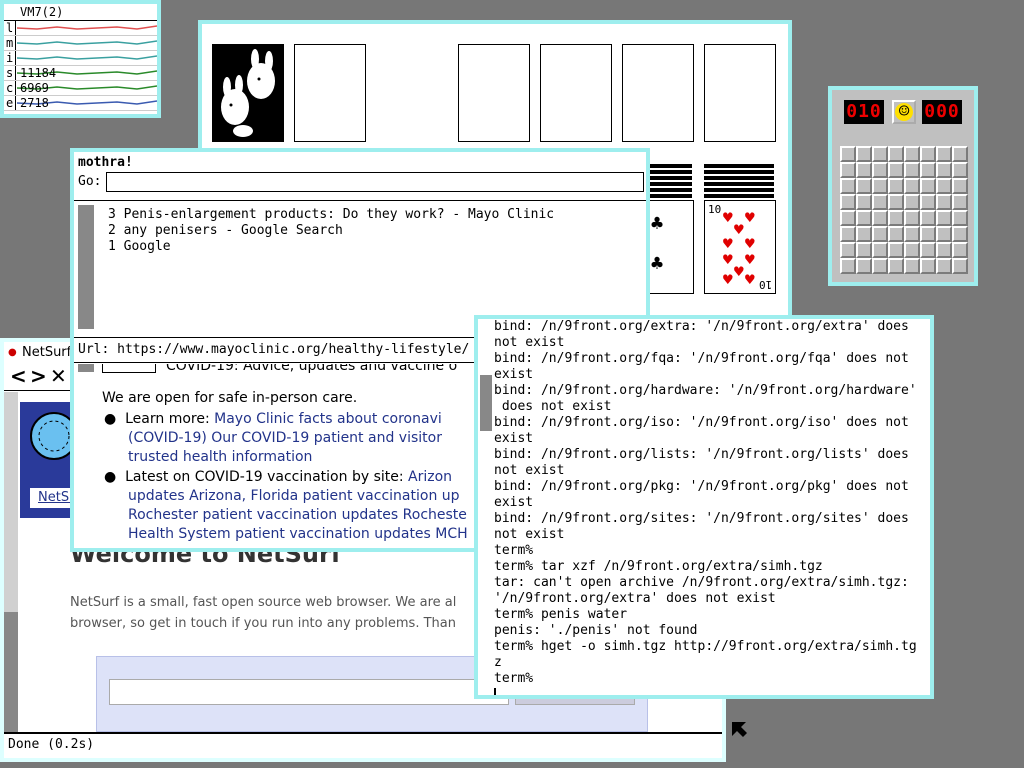 The width and height of the screenshot is (1024, 768). I want to click on window-close-icon: ●, so click(12, 353).